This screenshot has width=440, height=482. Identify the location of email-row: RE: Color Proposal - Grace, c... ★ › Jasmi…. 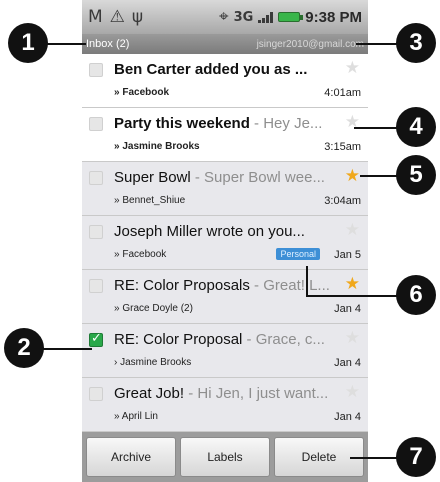
(225, 351).